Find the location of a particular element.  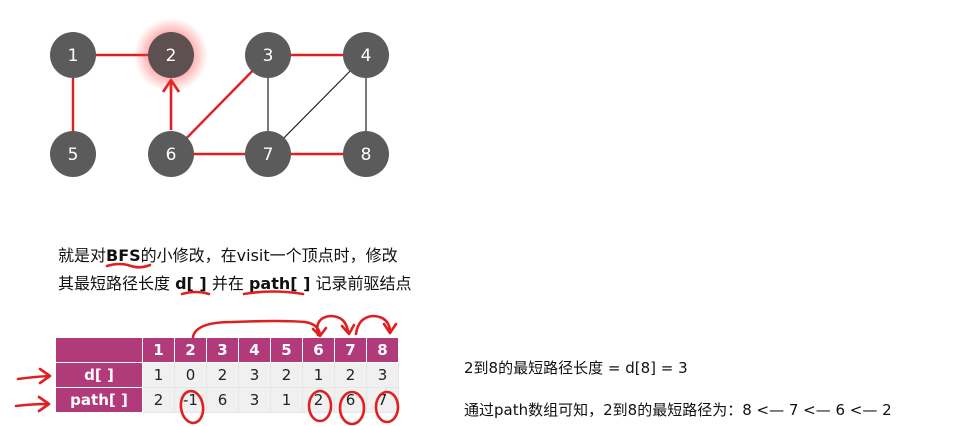

bfs-term: BFS is located at coordinates (123, 255).